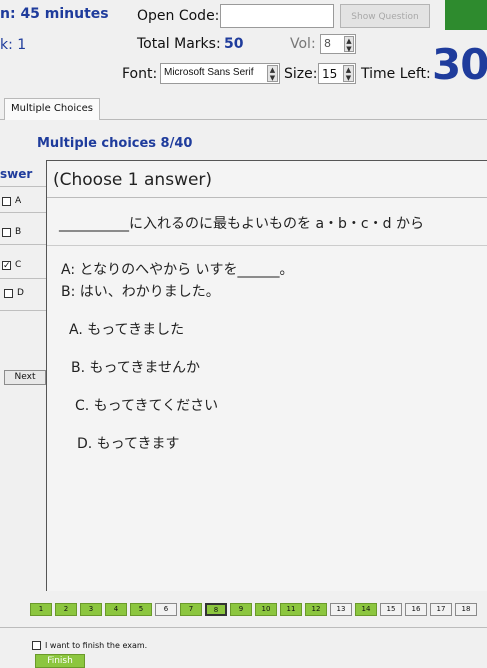 This screenshot has width=487, height=668. I want to click on vol-value: 8, so click(327, 43).